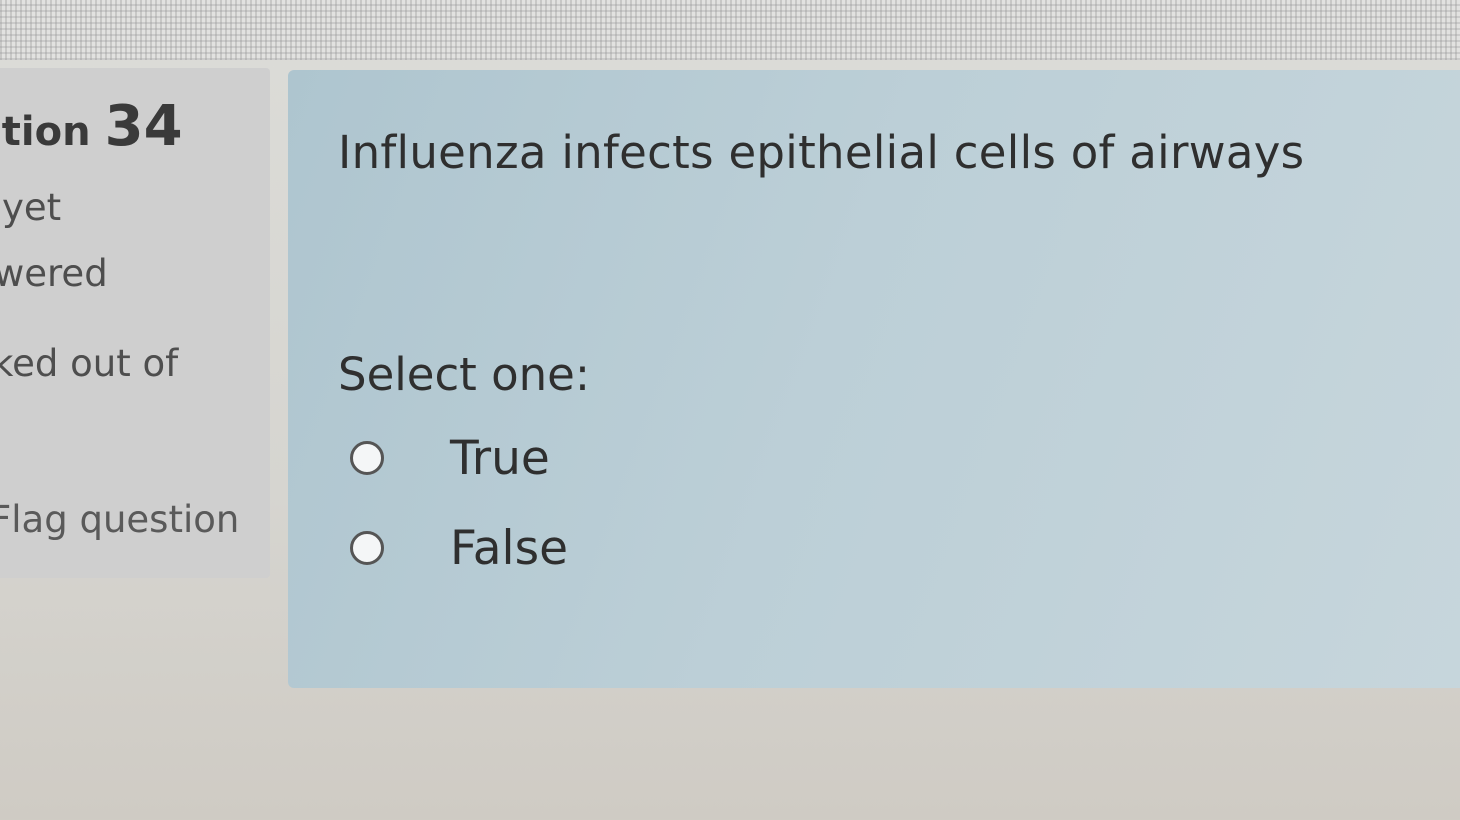 This screenshot has width=1460, height=820. What do you see at coordinates (367, 548) in the screenshot?
I see `radio-button-false` at bounding box center [367, 548].